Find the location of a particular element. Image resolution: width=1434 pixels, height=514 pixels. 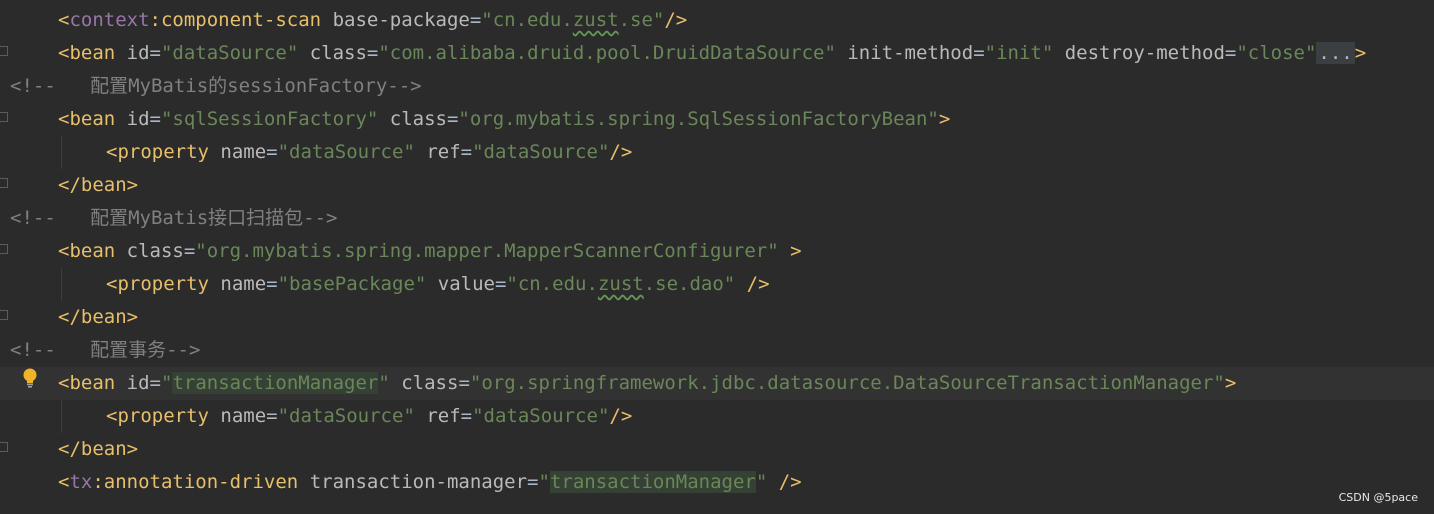

code-token: "com.alibaba.druid.pool.DruidDataSource" is located at coordinates (613, 53).